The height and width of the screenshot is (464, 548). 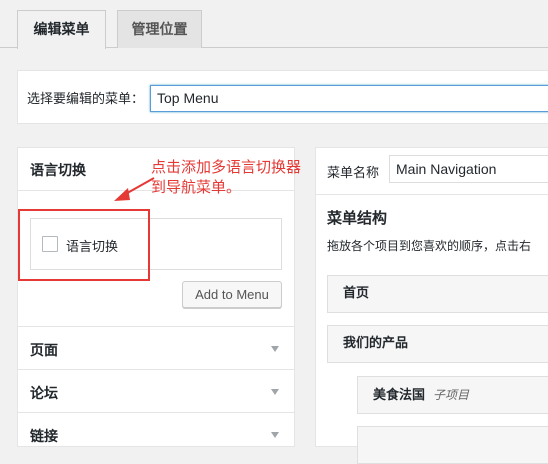 I want to click on menu-name-input: Main Navigation, so click(x=468, y=169).